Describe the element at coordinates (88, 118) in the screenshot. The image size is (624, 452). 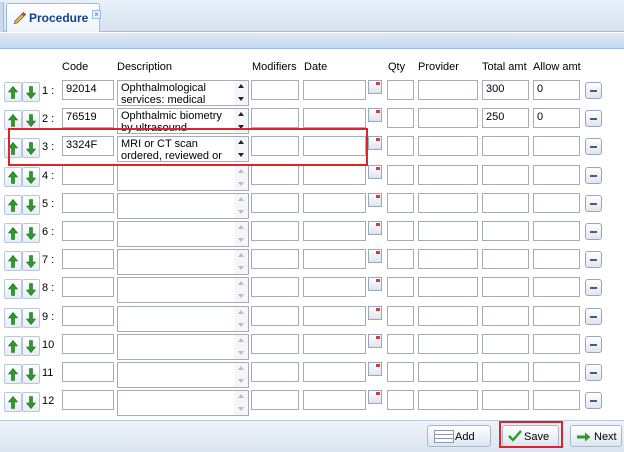
I see `code-input: 76519` at that location.